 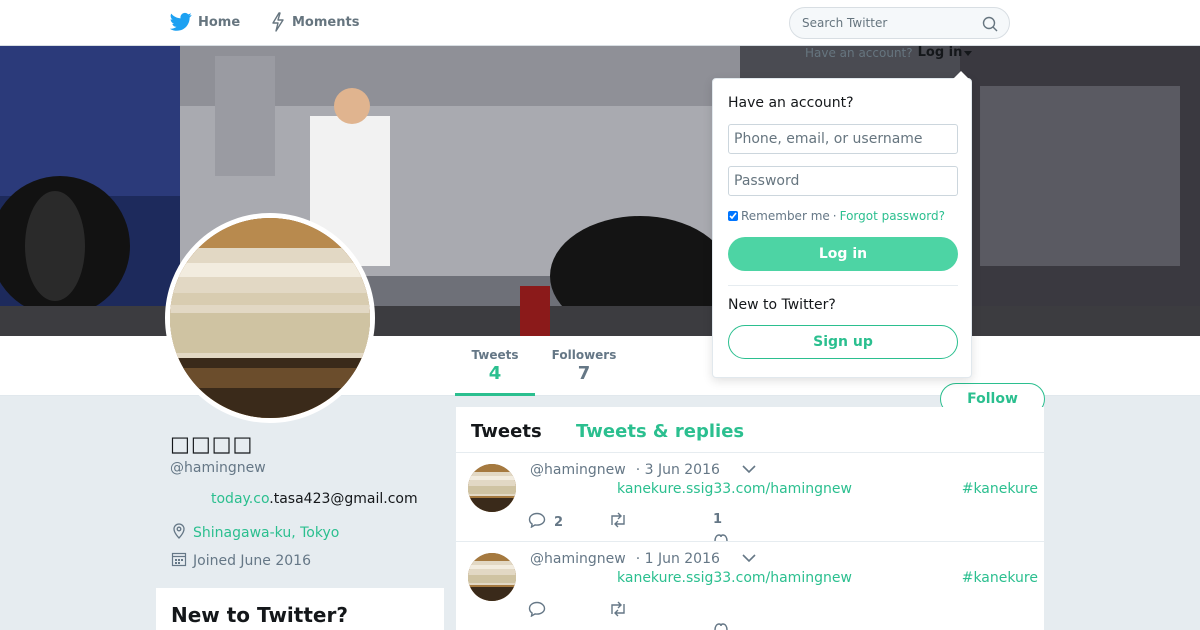 I want to click on remember-row: Remember me · Forgot password?, so click(x=836, y=216).